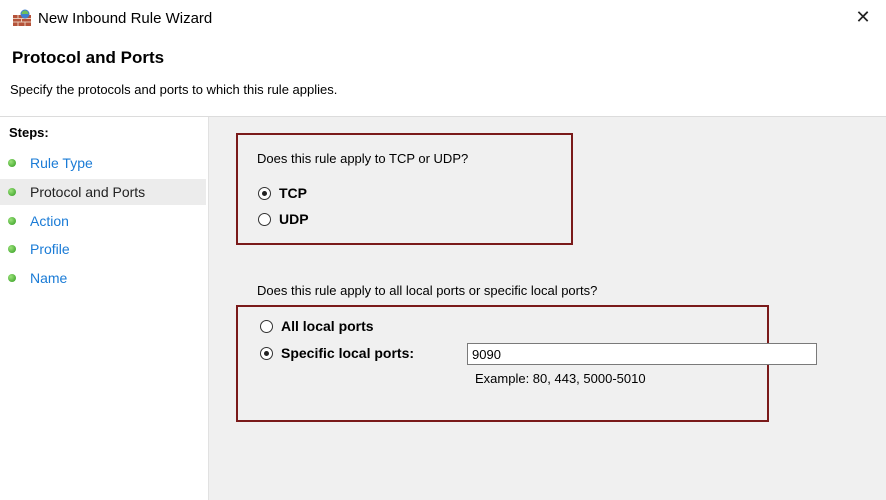 This screenshot has height=500, width=886. What do you see at coordinates (266, 326) in the screenshot?
I see `all-local-ports-radio` at bounding box center [266, 326].